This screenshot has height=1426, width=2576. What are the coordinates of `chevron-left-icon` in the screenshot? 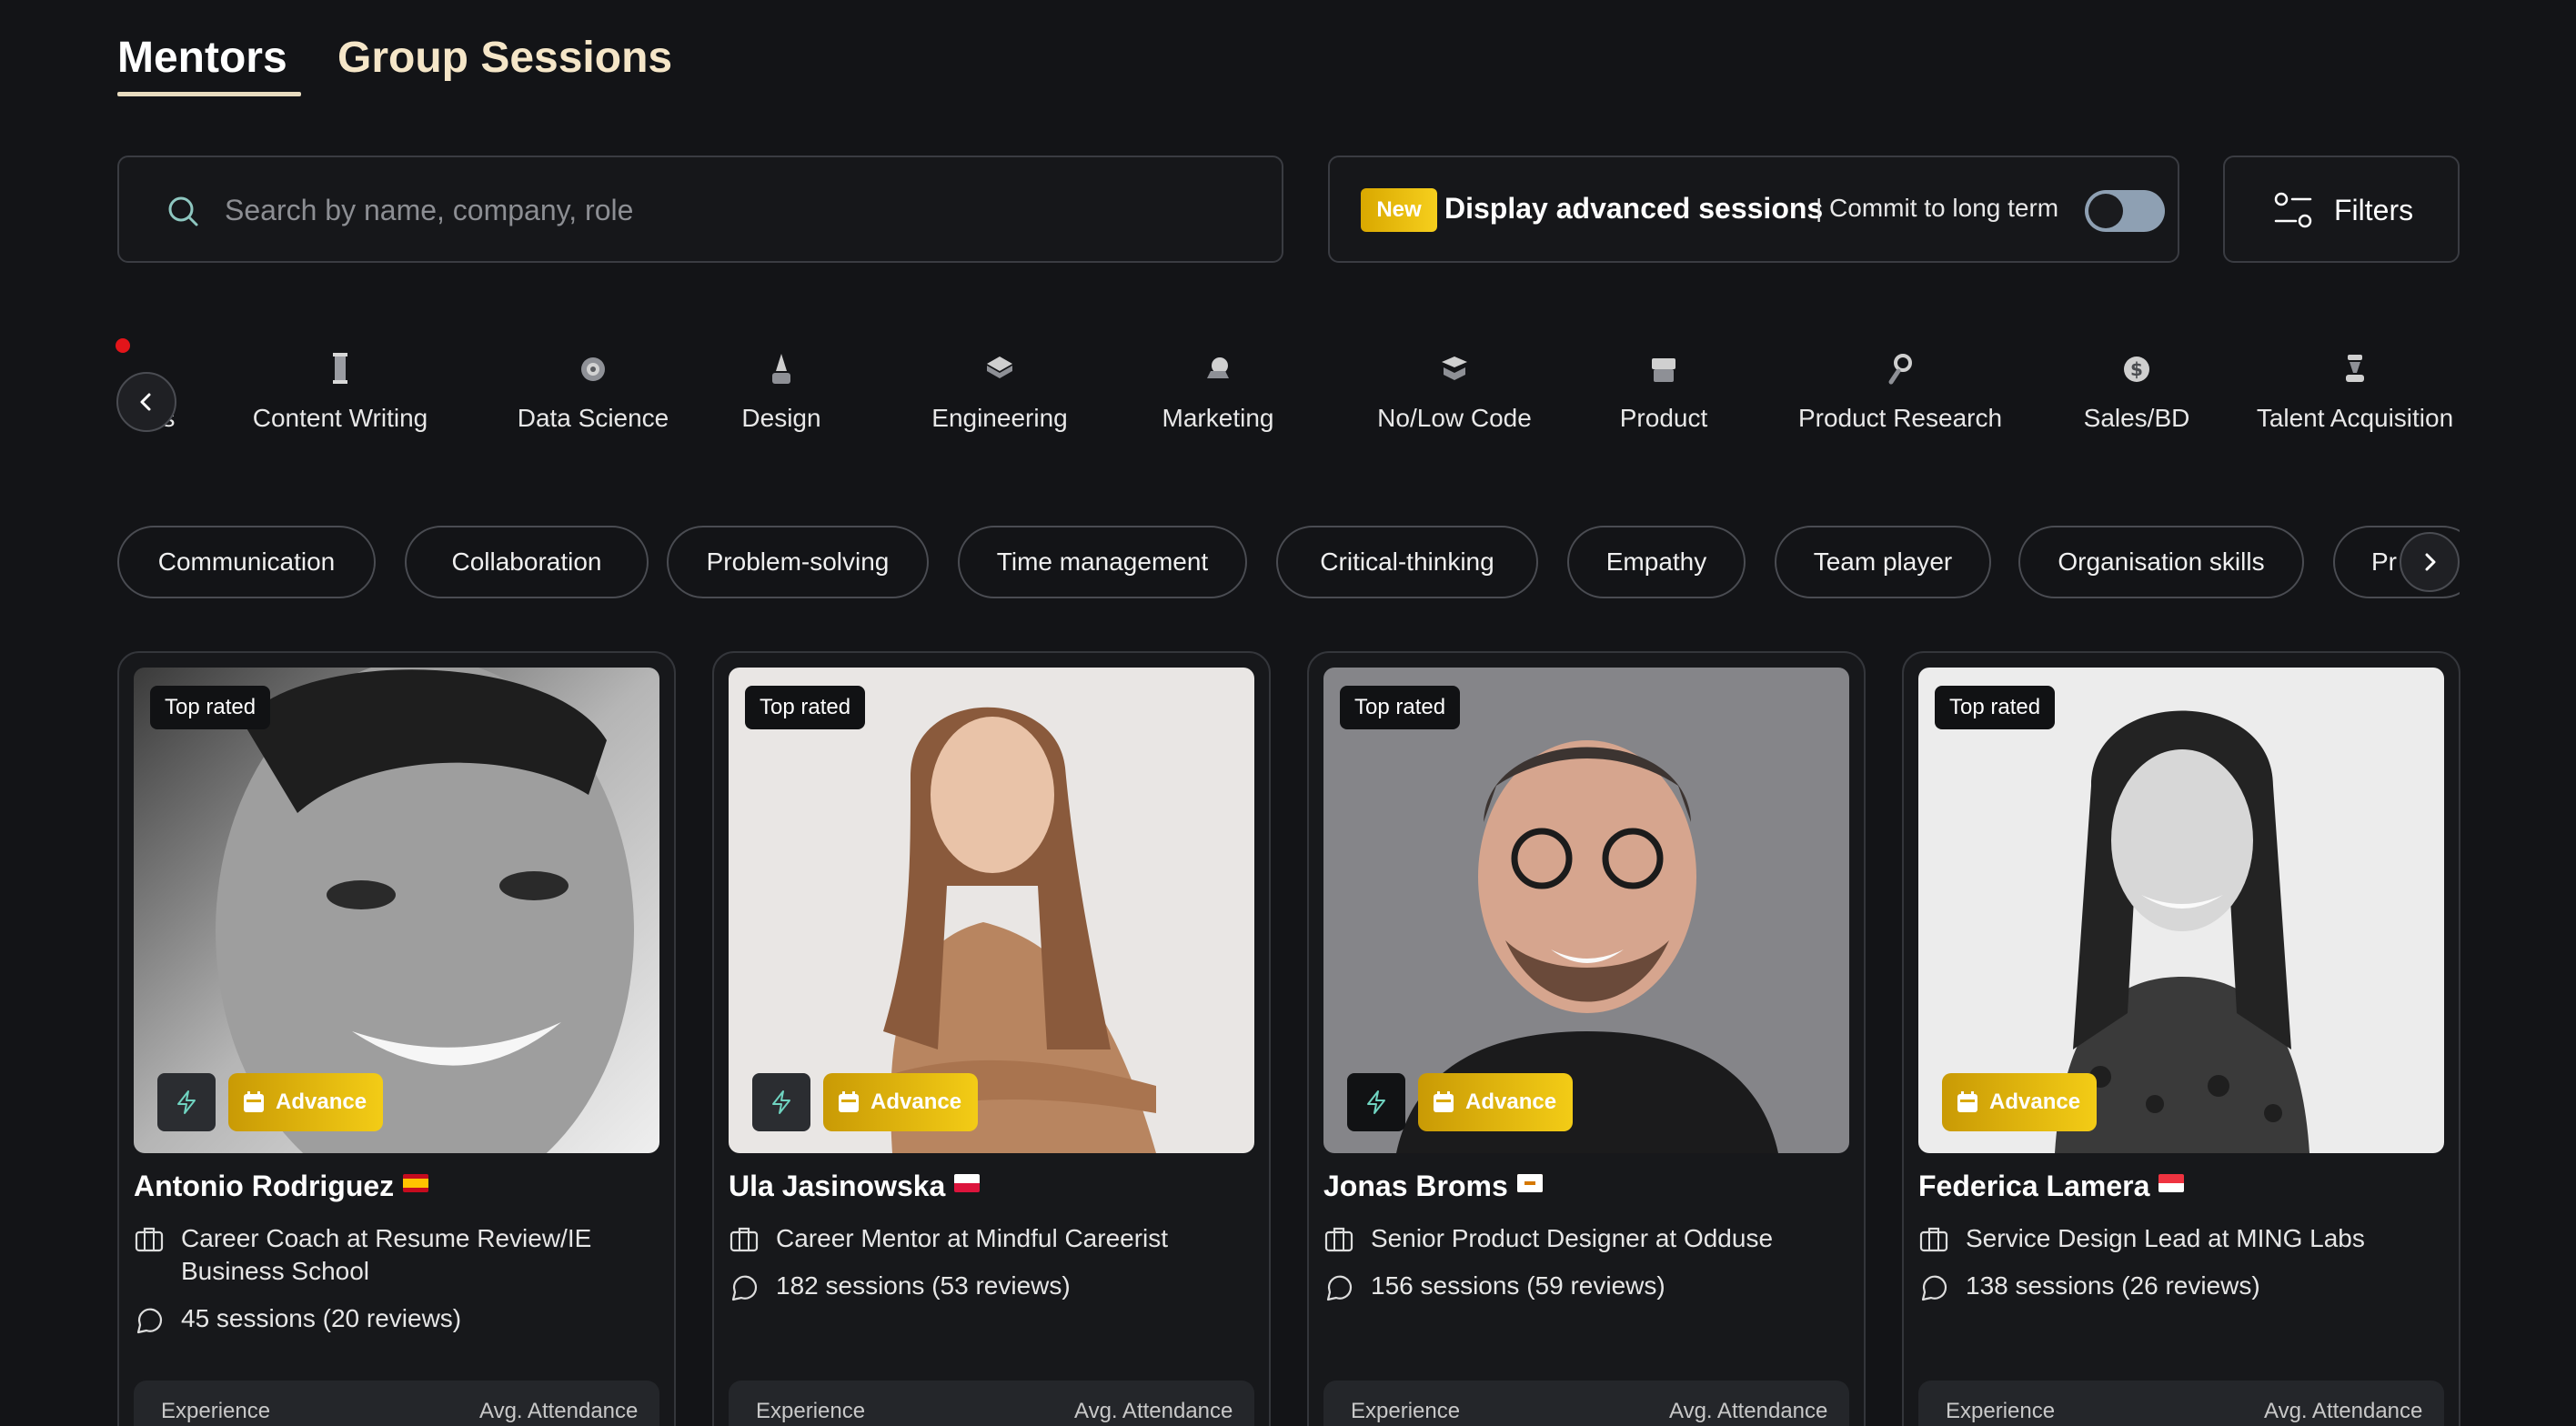 It's located at (145, 402).